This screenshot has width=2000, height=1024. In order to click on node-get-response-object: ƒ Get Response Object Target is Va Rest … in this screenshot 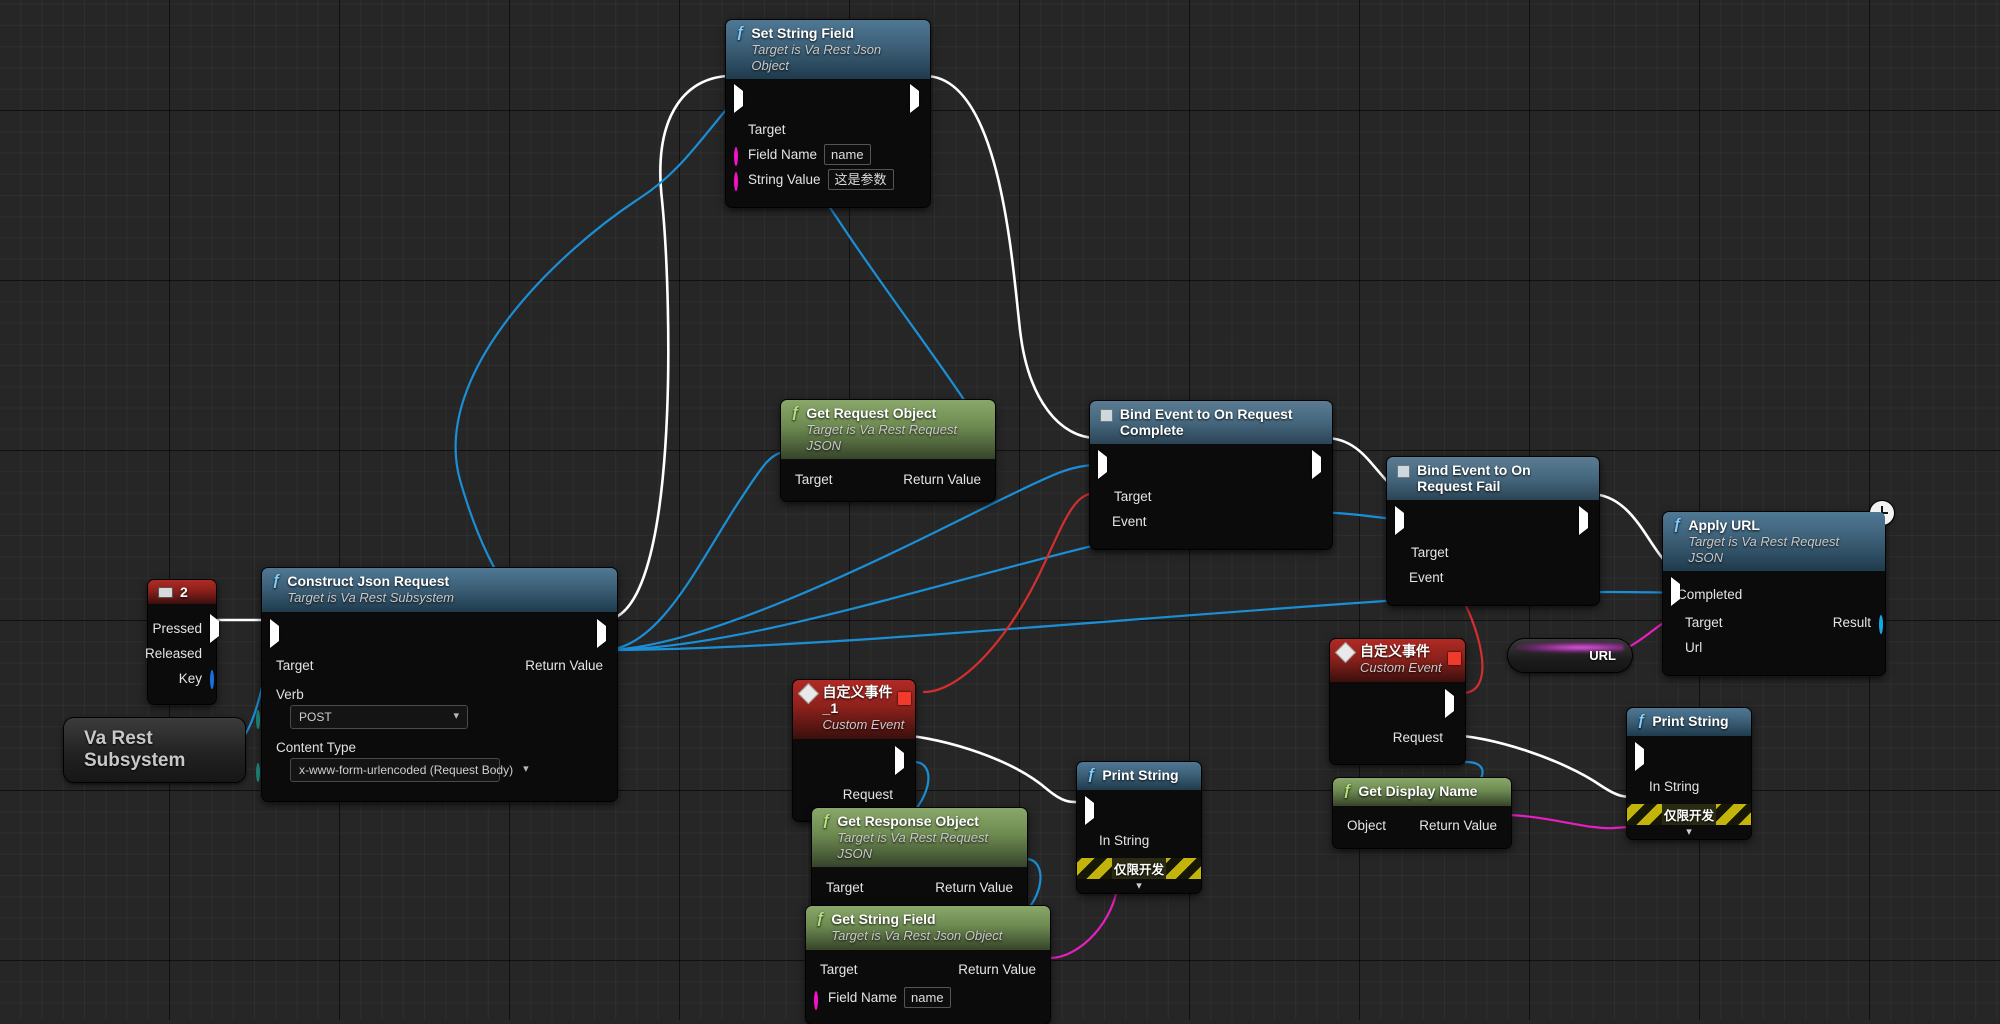, I will do `click(919, 859)`.